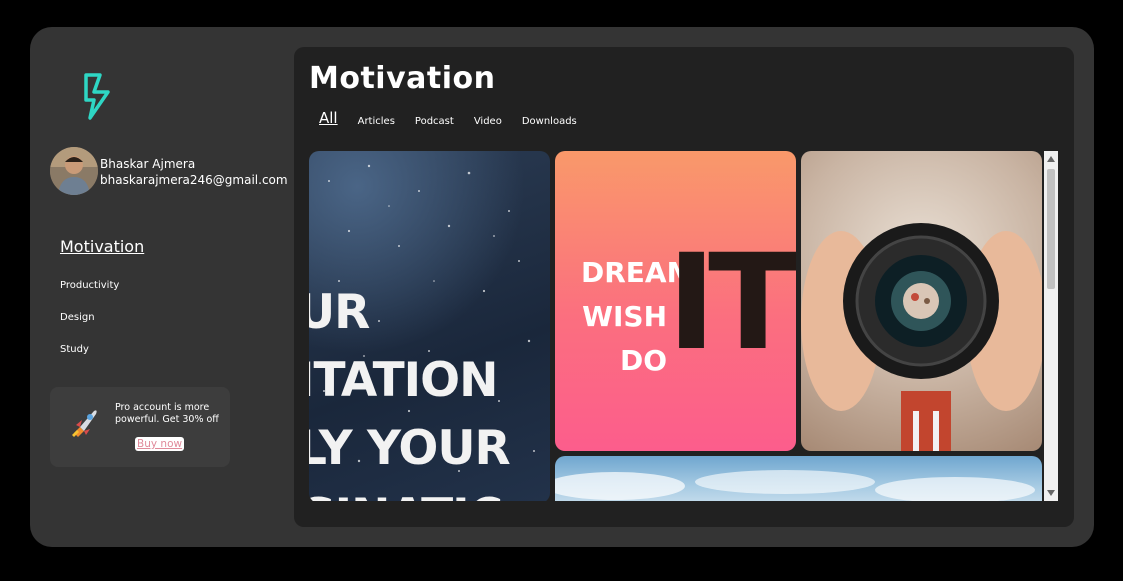 This screenshot has width=1123, height=581. Describe the element at coordinates (410, 448) in the screenshot. I see `quote-line: LY YOUR` at that location.